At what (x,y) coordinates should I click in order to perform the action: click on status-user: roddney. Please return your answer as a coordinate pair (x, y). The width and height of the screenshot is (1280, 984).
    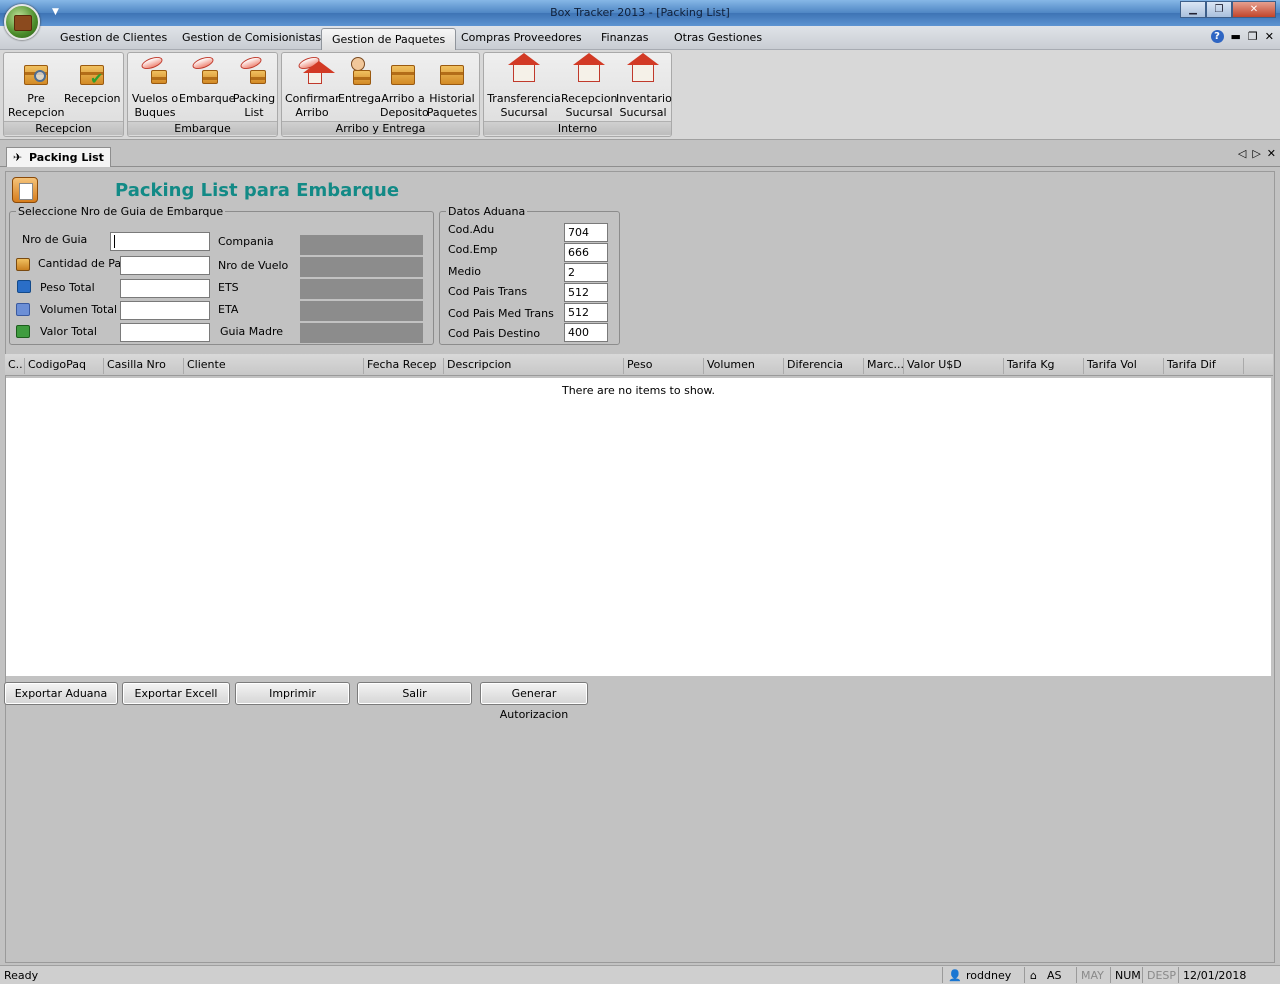
    Looking at the image, I should click on (989, 975).